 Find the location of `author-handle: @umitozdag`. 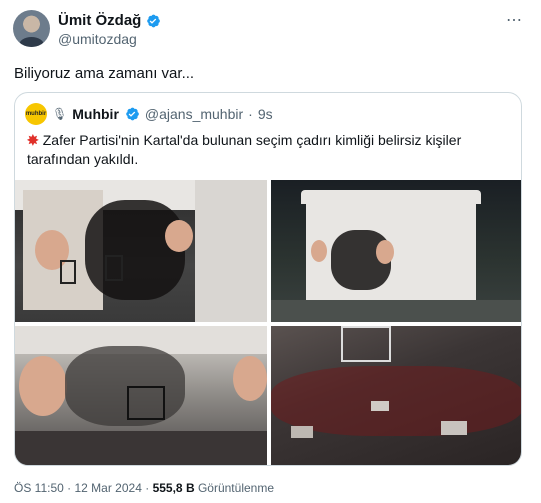

author-handle: @umitozdag is located at coordinates (97, 39).